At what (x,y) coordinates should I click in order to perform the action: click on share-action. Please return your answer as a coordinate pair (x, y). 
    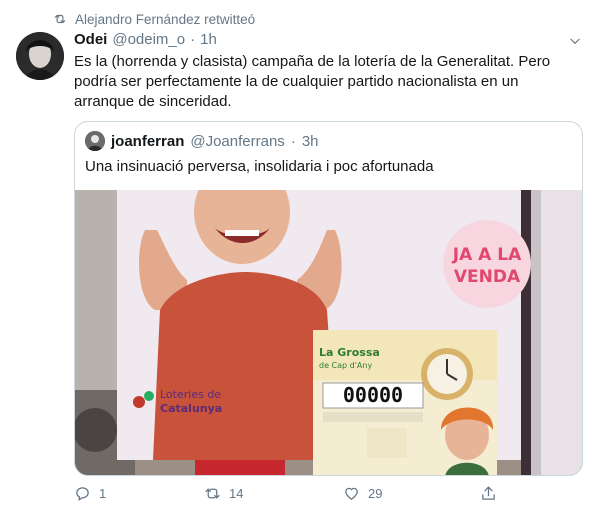
    Looking at the image, I should click on (488, 493).